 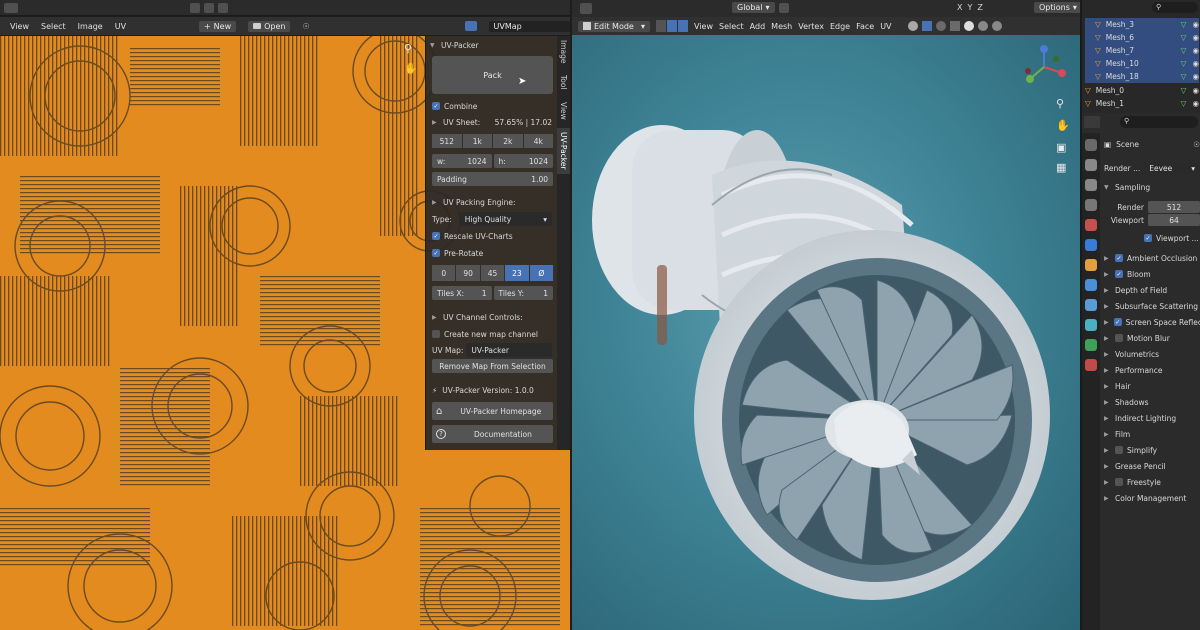 What do you see at coordinates (840, 26) in the screenshot?
I see `menu-edge: Edge` at bounding box center [840, 26].